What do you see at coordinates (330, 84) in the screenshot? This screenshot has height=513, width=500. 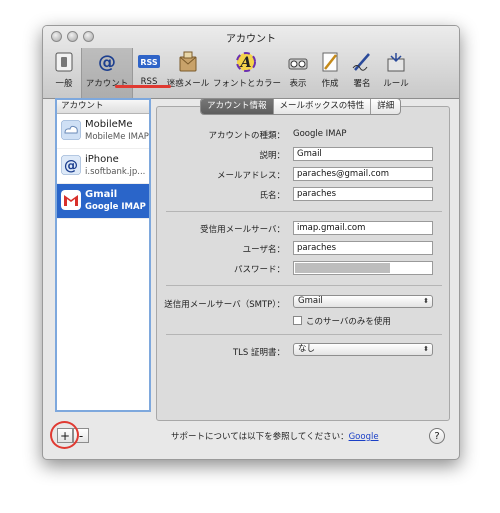 I see `toolbar-label: 作成` at bounding box center [330, 84].